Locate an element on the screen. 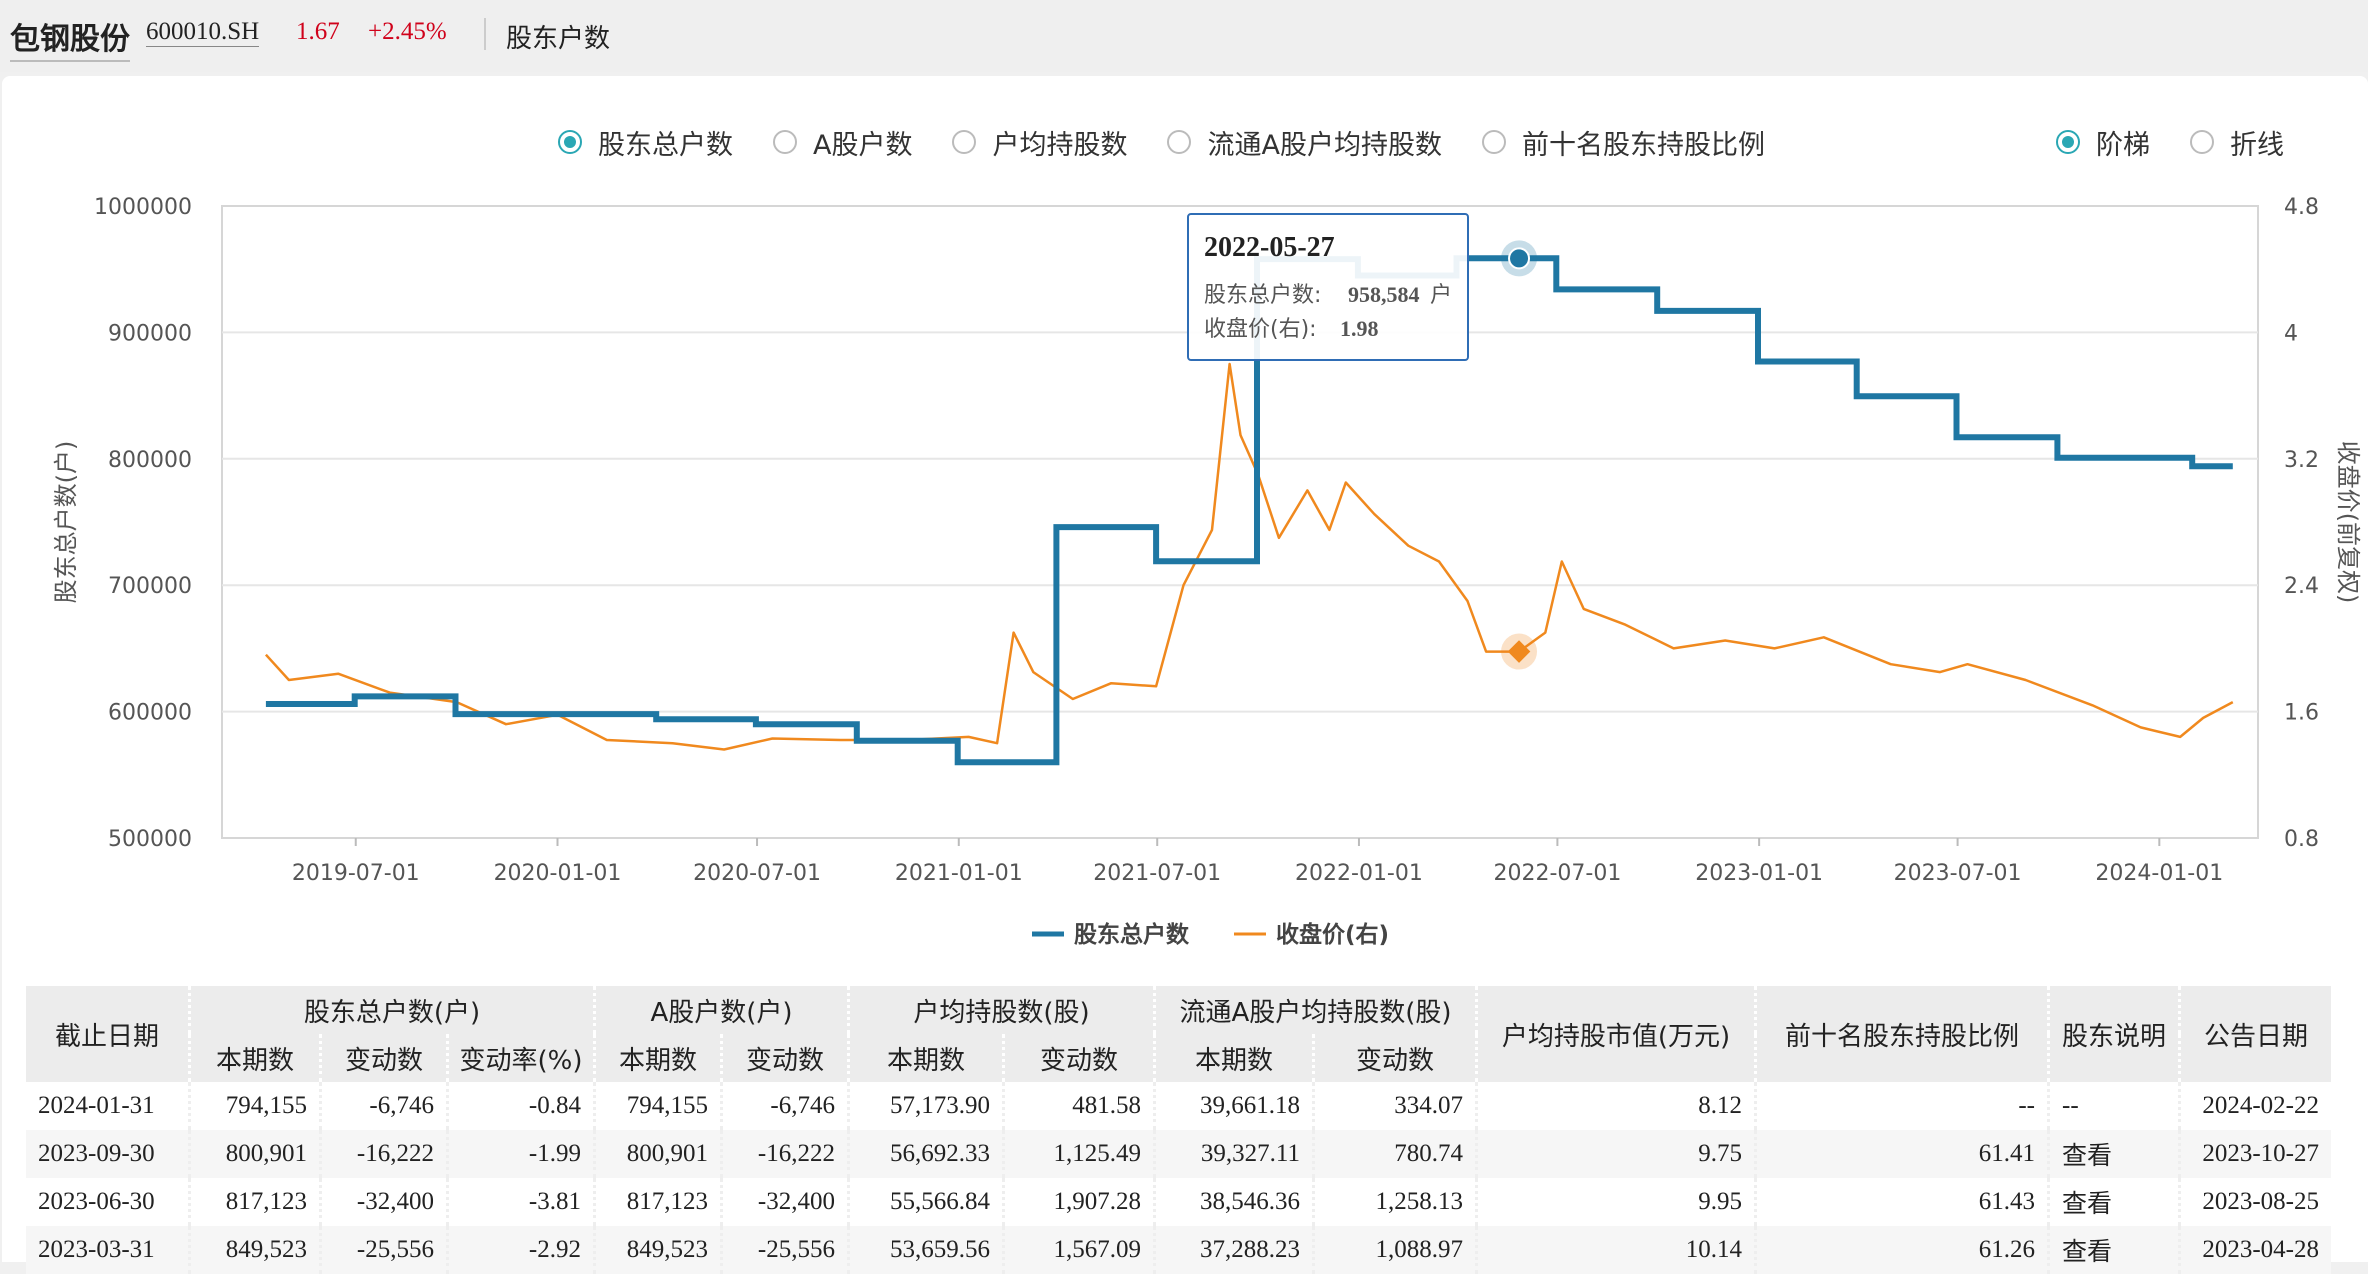 This screenshot has width=2368, height=1274. table-cell: -2.92 is located at coordinates (520, 1250).